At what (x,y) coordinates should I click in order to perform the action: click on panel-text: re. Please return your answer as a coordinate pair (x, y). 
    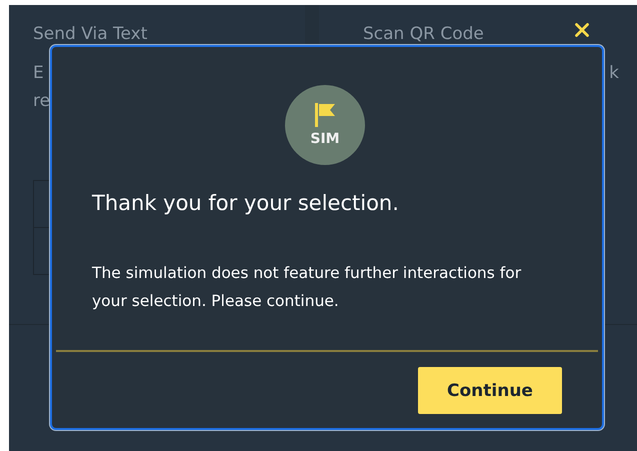
    Looking at the image, I should click on (41, 101).